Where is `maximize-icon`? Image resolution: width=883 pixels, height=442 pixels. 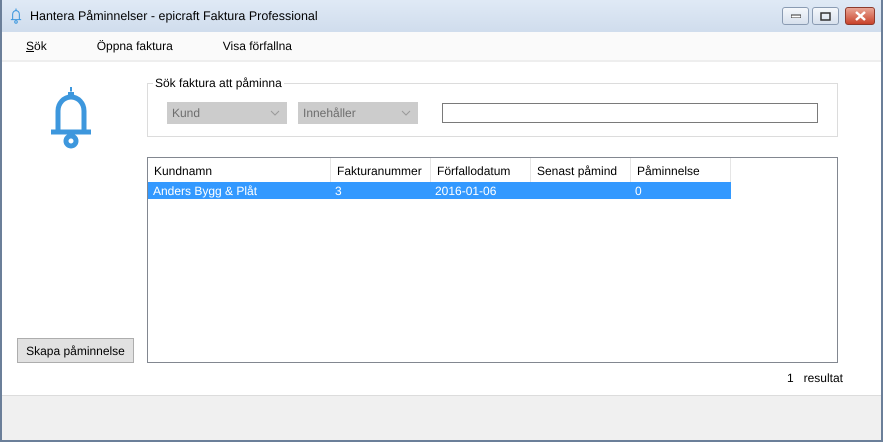
maximize-icon is located at coordinates (825, 16).